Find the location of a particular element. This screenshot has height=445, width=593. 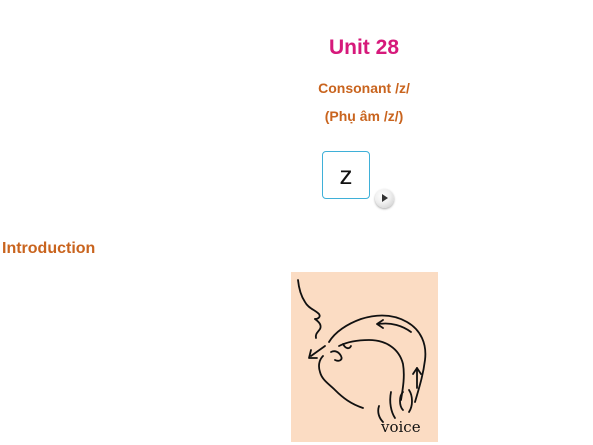

phoneme-symbol: z is located at coordinates (346, 174).